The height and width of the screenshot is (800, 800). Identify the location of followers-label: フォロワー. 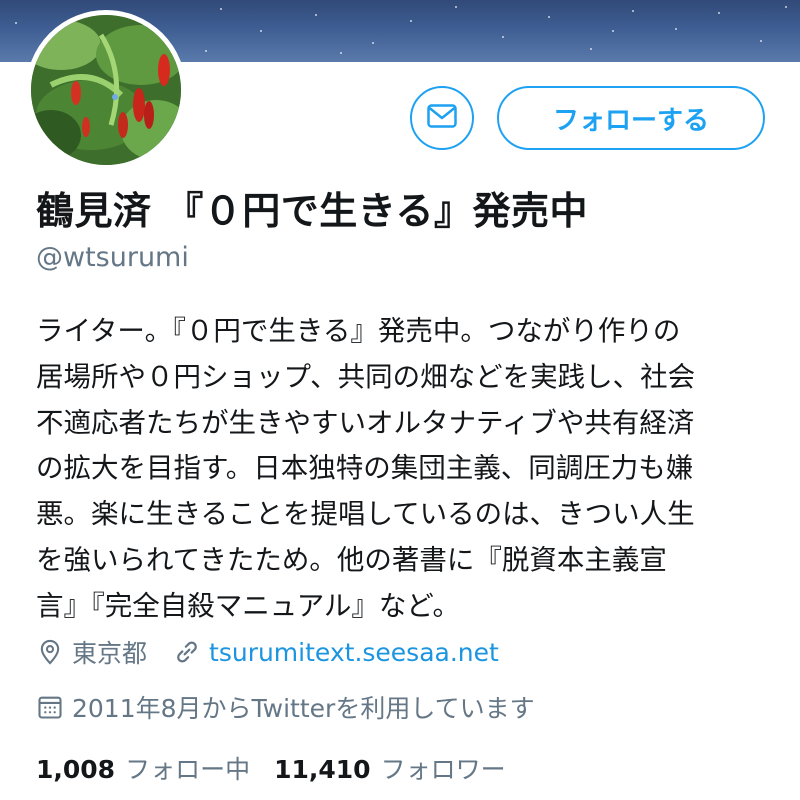
(443, 769).